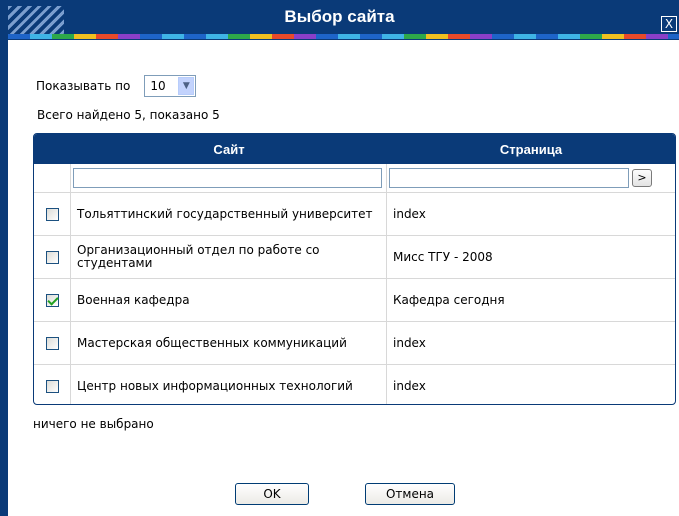 This screenshot has height=516, width=679. I want to click on row-checkbox-checked, so click(52, 300).